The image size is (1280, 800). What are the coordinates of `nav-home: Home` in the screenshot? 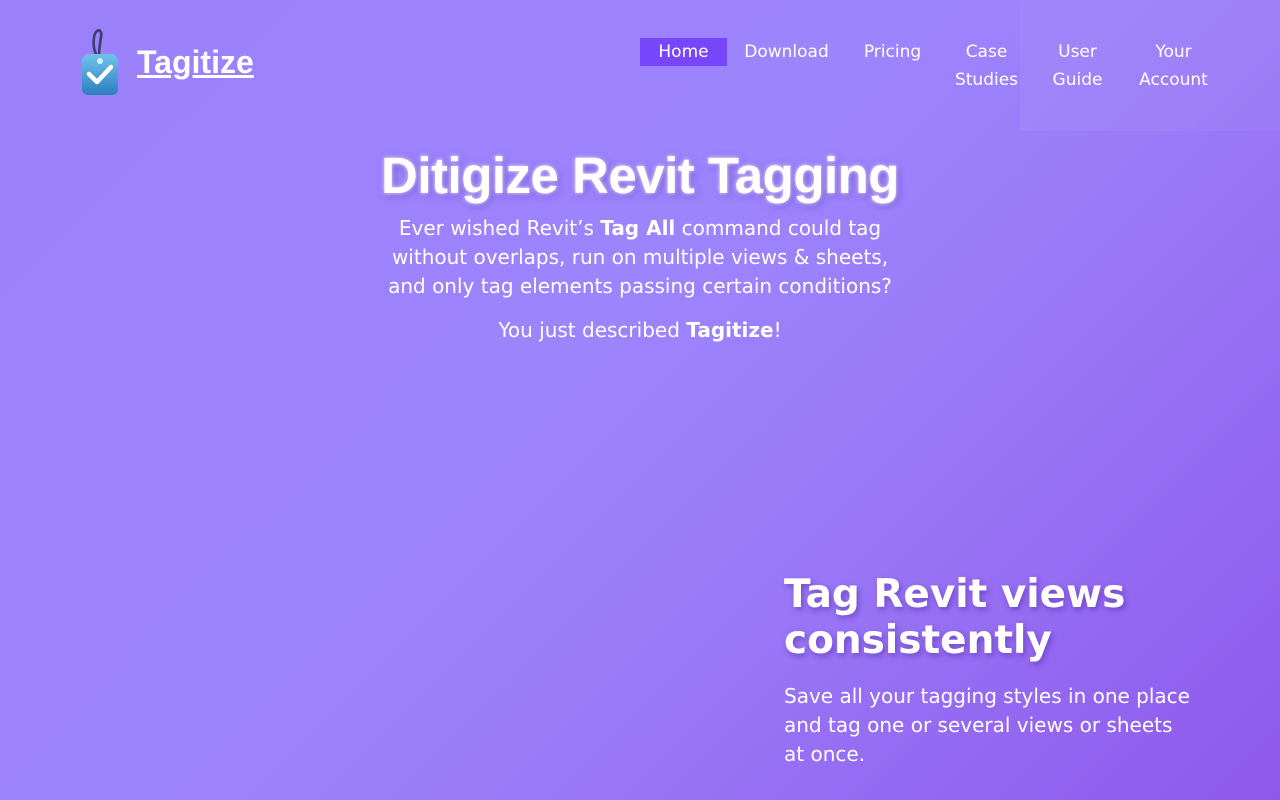 It's located at (683, 52).